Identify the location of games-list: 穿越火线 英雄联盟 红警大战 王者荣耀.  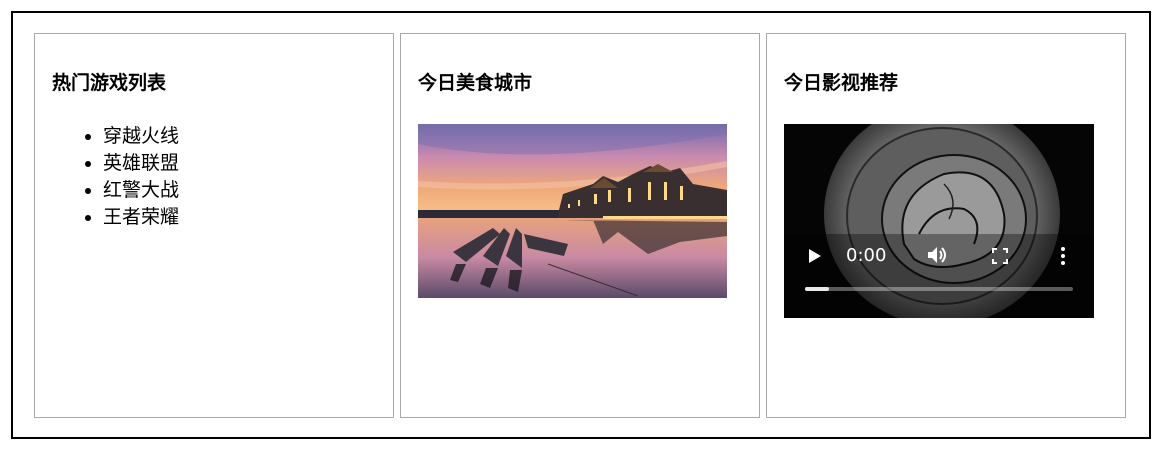
(115, 177).